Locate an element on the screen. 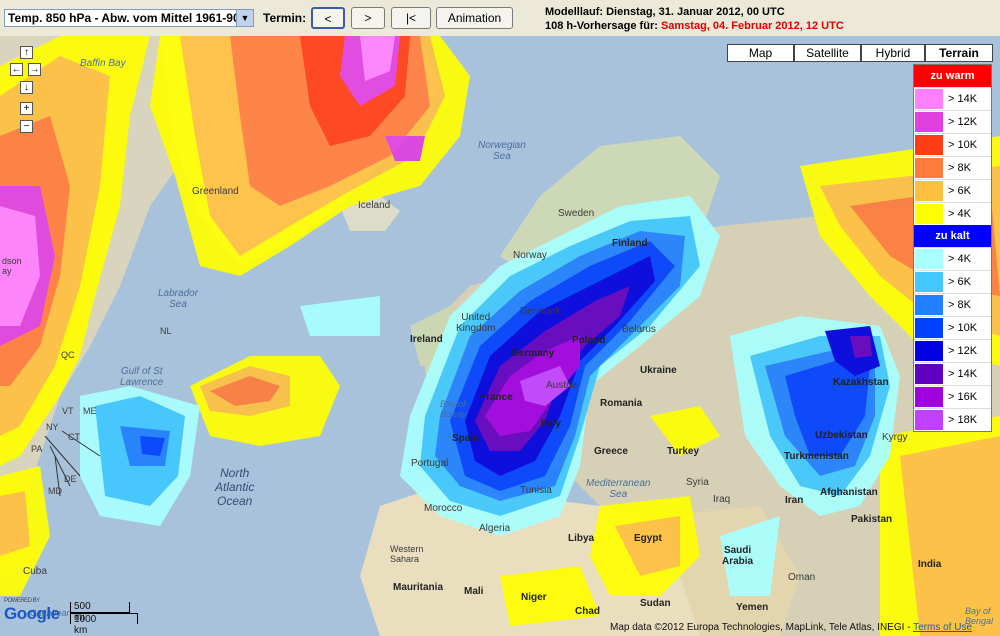 The image size is (1000, 636). map-label-kazakhstan: Kazakhstan is located at coordinates (861, 382).